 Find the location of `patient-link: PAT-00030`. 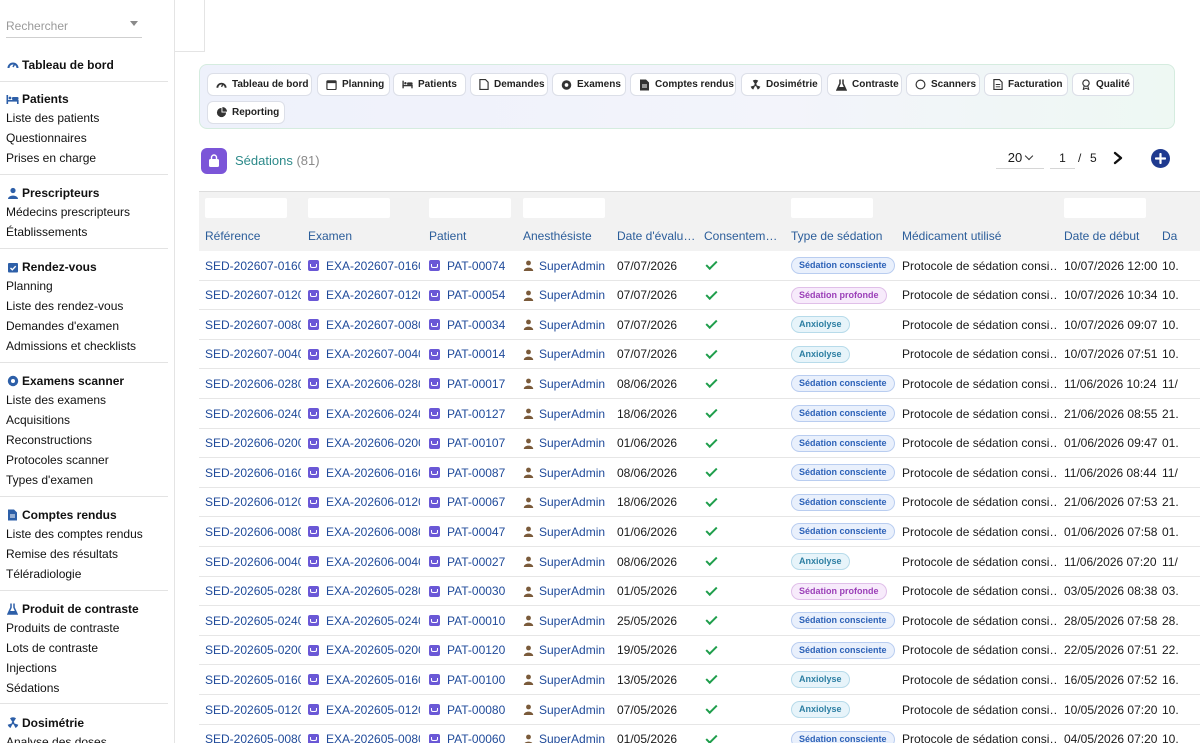

patient-link: PAT-00030 is located at coordinates (476, 591).